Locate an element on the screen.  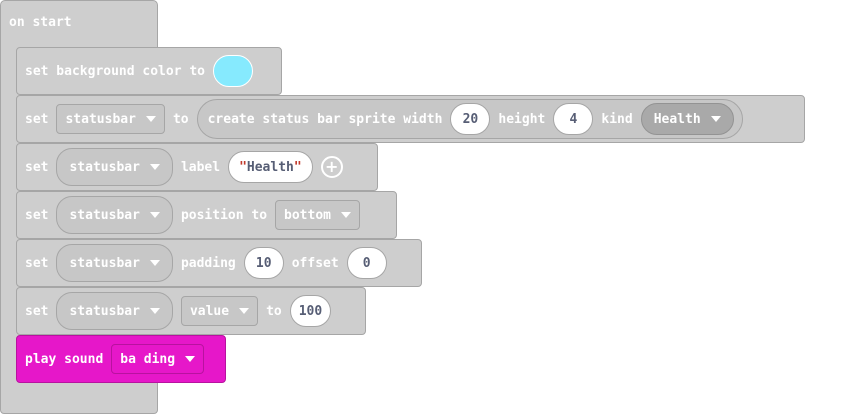
property-dropdown: value is located at coordinates (219, 311).